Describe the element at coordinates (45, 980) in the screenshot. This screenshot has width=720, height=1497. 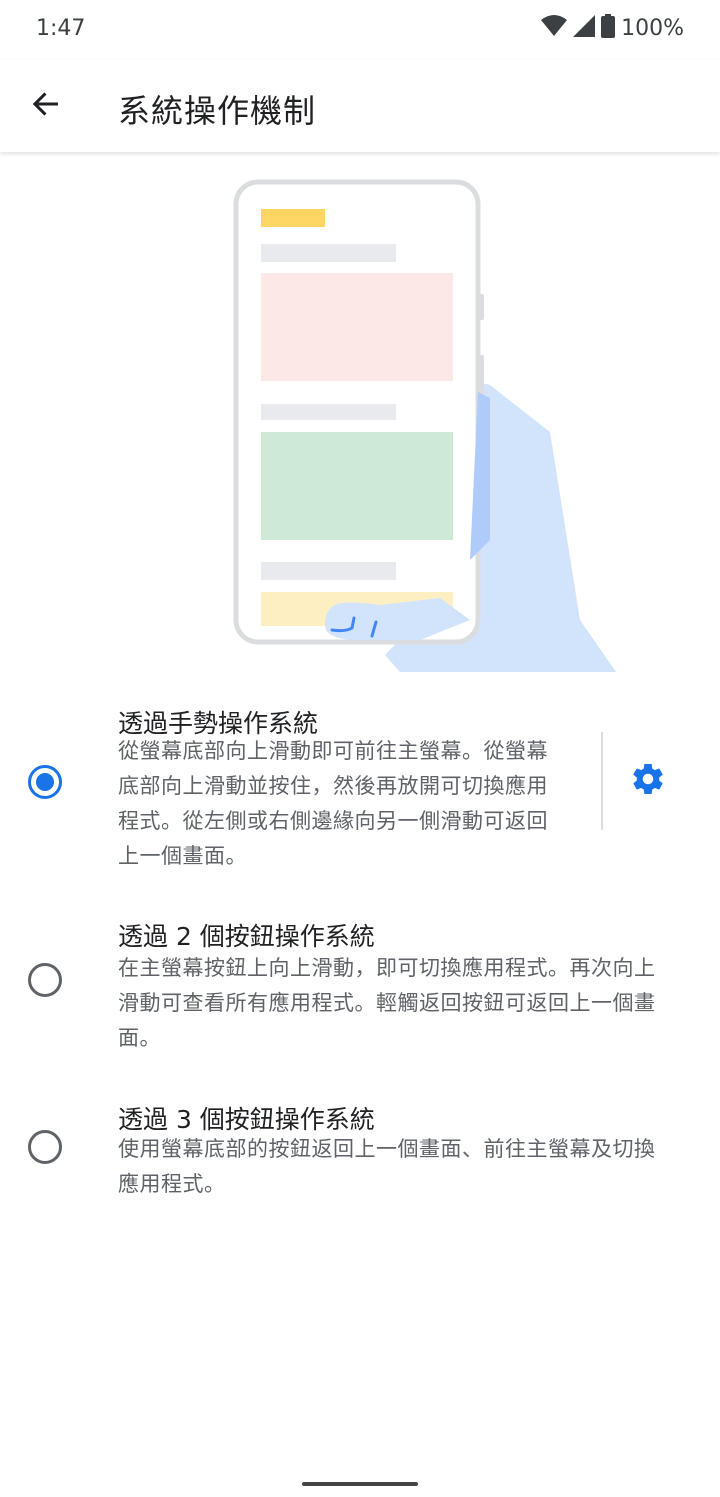
I see `radio-2-button-navigation` at that location.